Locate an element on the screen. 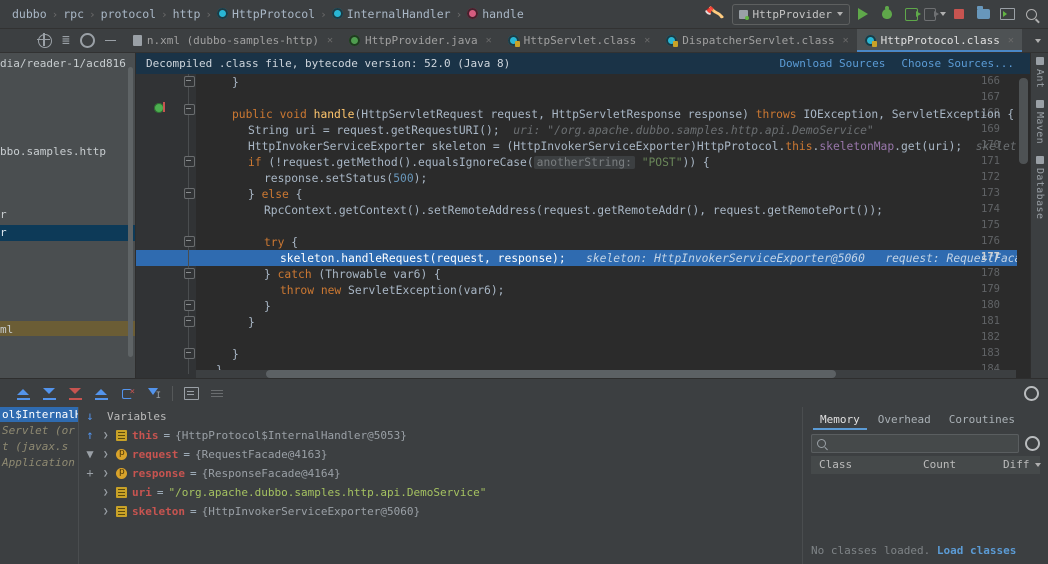 This screenshot has height=564, width=1048. run-configuration-selector: HttpProvider is located at coordinates (790, 14).